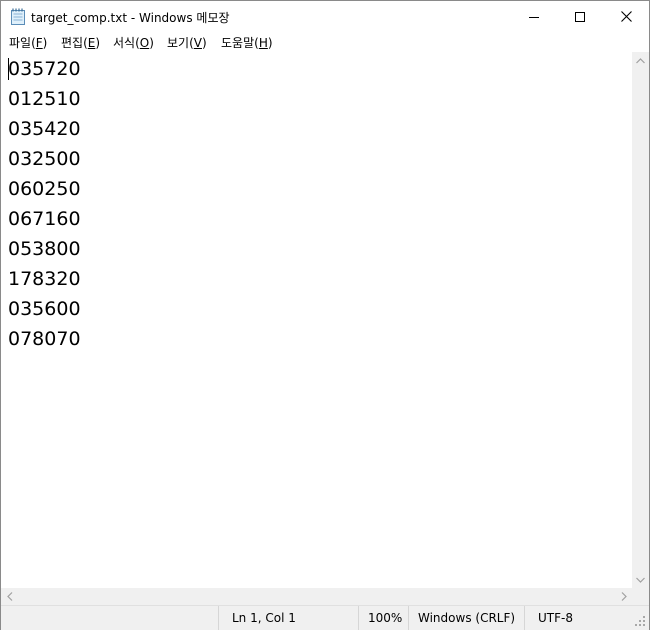 The width and height of the screenshot is (650, 630). I want to click on scroll-down-button, so click(640, 579).